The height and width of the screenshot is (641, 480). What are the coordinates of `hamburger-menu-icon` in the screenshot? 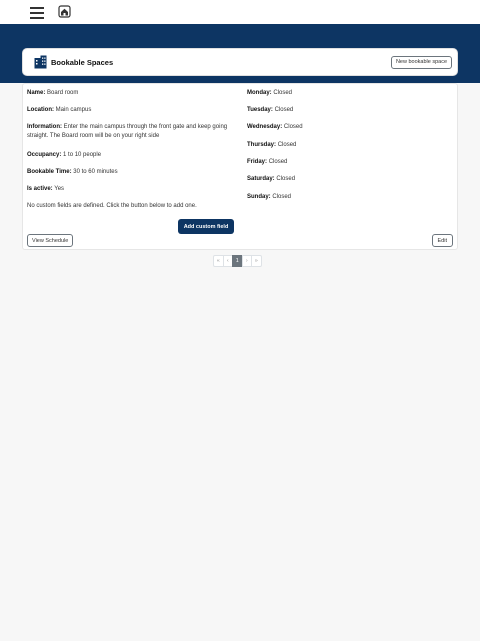 It's located at (37, 13).